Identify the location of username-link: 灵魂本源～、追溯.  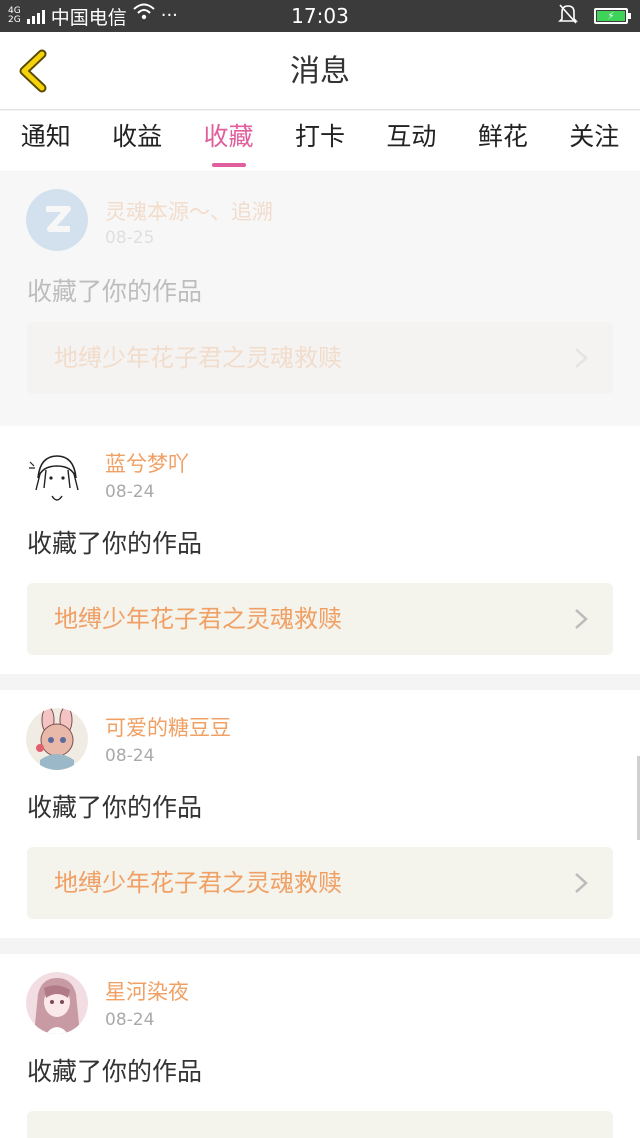
(189, 211).